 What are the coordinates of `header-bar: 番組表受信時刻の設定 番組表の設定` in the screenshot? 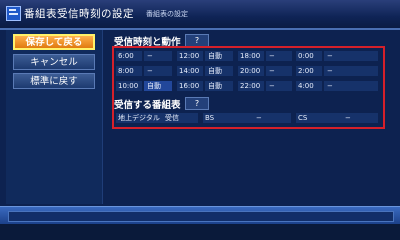 It's located at (200, 15).